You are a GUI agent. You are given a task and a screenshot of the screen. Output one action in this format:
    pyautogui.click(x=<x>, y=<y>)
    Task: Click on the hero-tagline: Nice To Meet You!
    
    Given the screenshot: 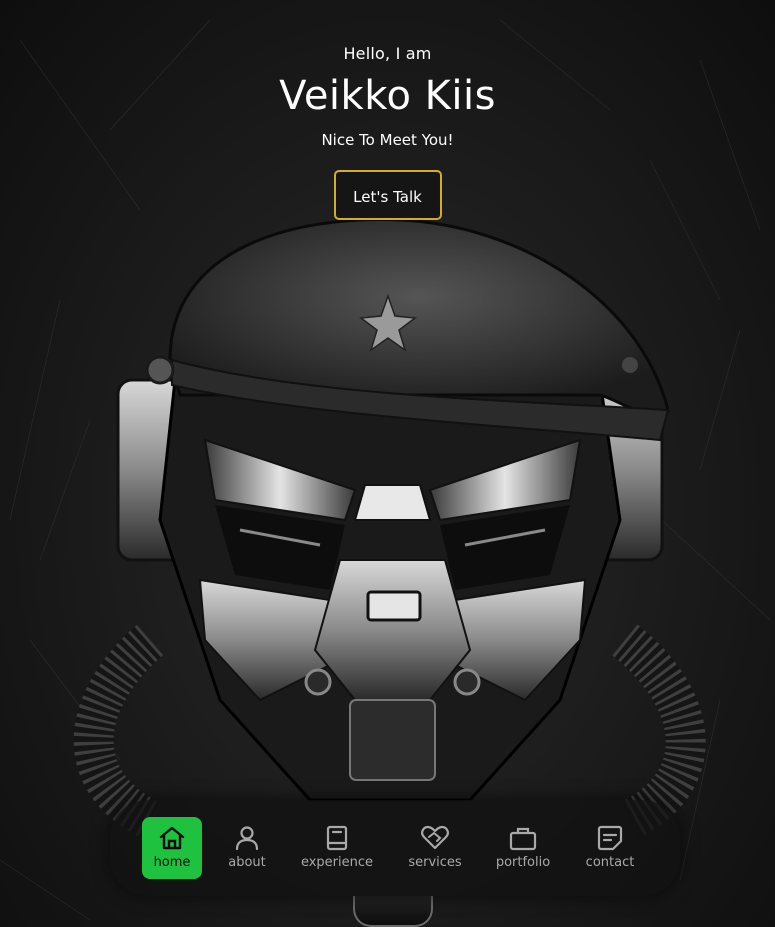 What is the action you would take?
    pyautogui.click(x=387, y=140)
    